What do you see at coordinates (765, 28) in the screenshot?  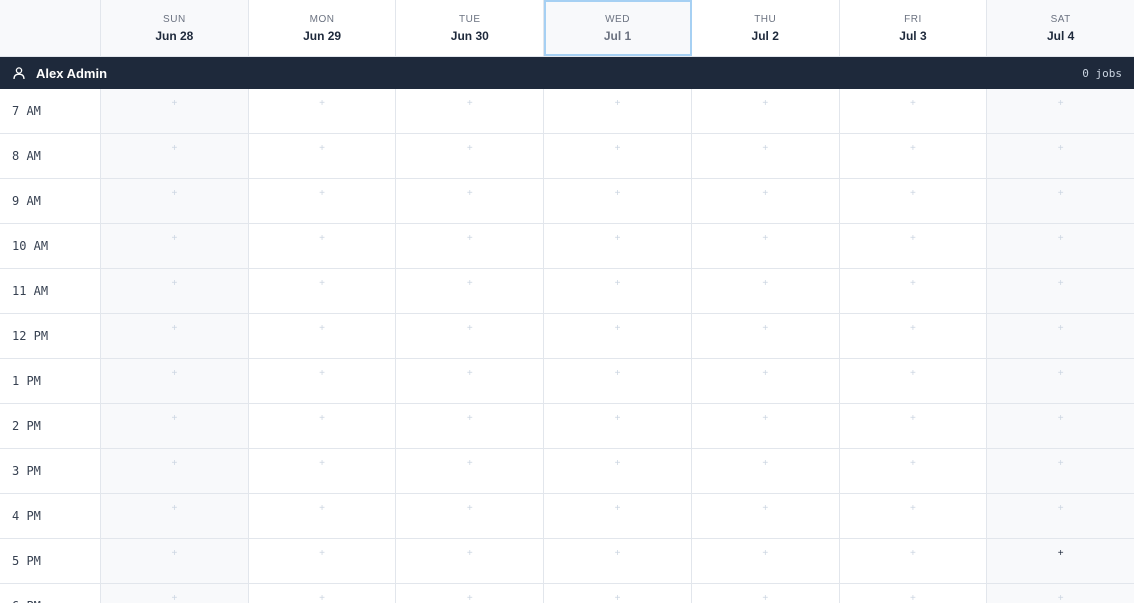 I see `day-header-thu: THU Jul 2` at bounding box center [765, 28].